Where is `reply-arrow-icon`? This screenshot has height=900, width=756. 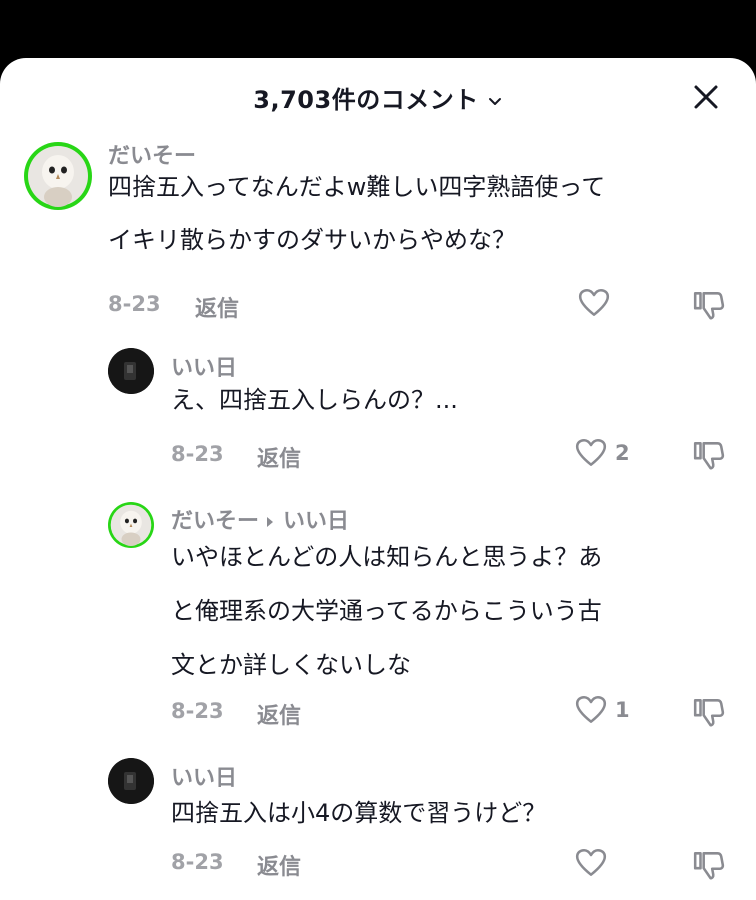 reply-arrow-icon is located at coordinates (270, 522).